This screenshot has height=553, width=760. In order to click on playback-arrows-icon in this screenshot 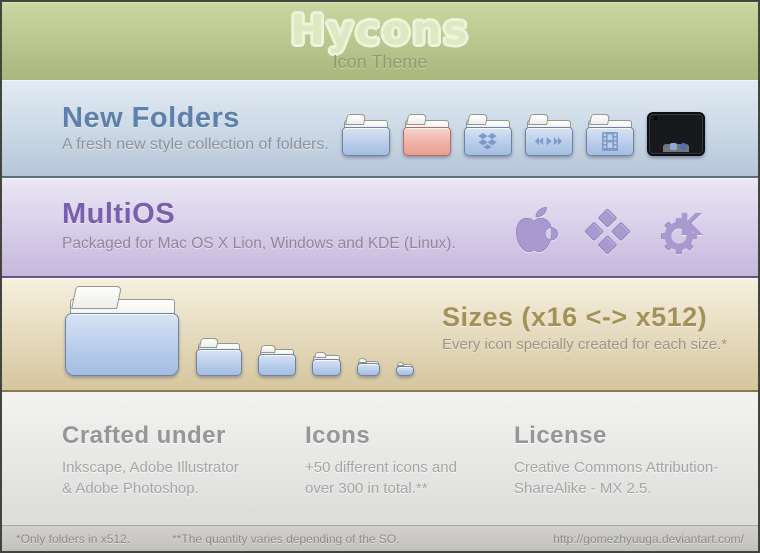, I will do `click(549, 141)`.